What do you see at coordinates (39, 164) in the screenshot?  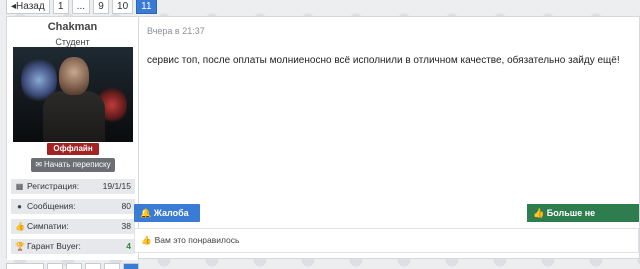 I see `envelope-icon: ✉` at bounding box center [39, 164].